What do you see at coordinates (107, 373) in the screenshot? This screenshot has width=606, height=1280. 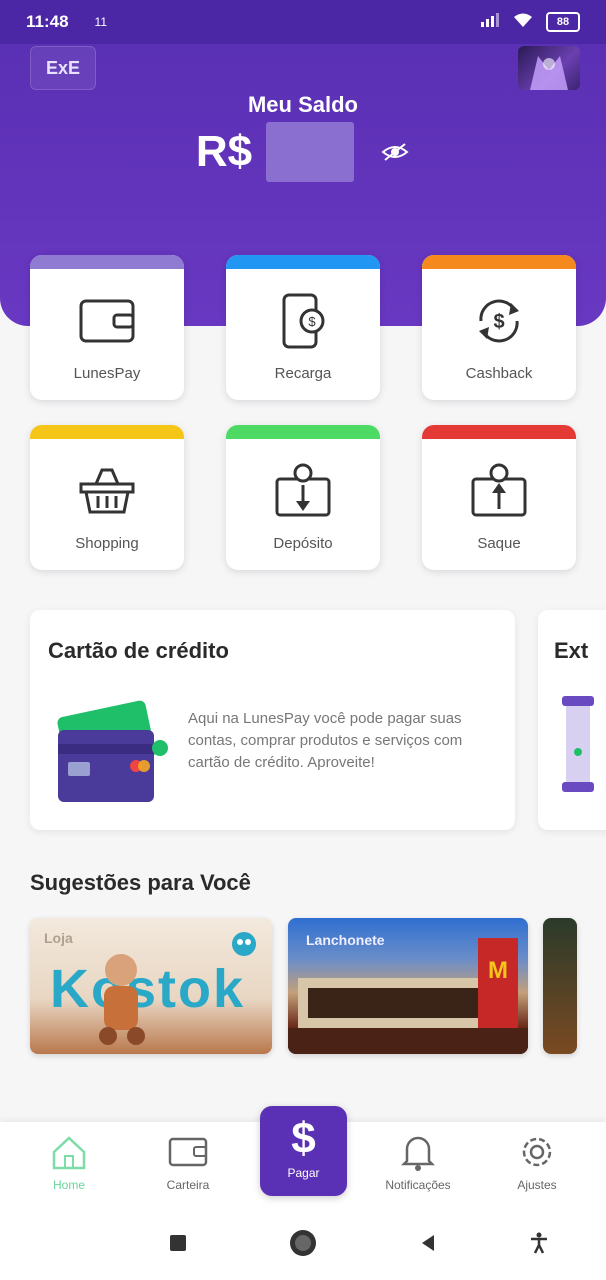 I see `tile-label: LunesPay` at bounding box center [107, 373].